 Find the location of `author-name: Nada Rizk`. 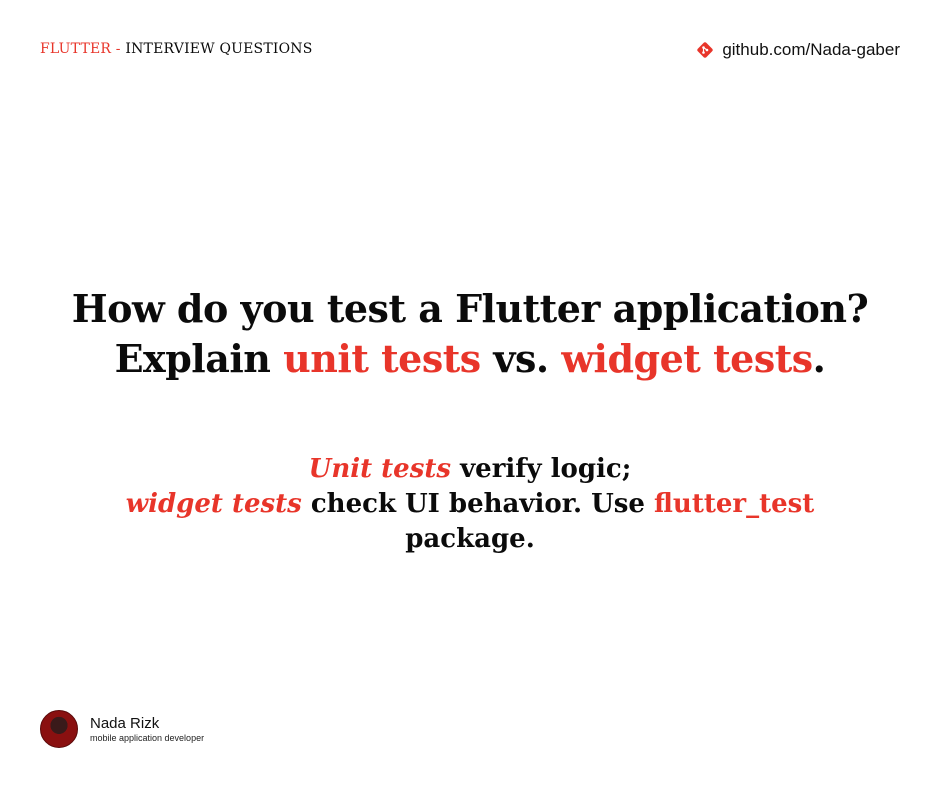

author-name: Nada Rizk is located at coordinates (125, 723).